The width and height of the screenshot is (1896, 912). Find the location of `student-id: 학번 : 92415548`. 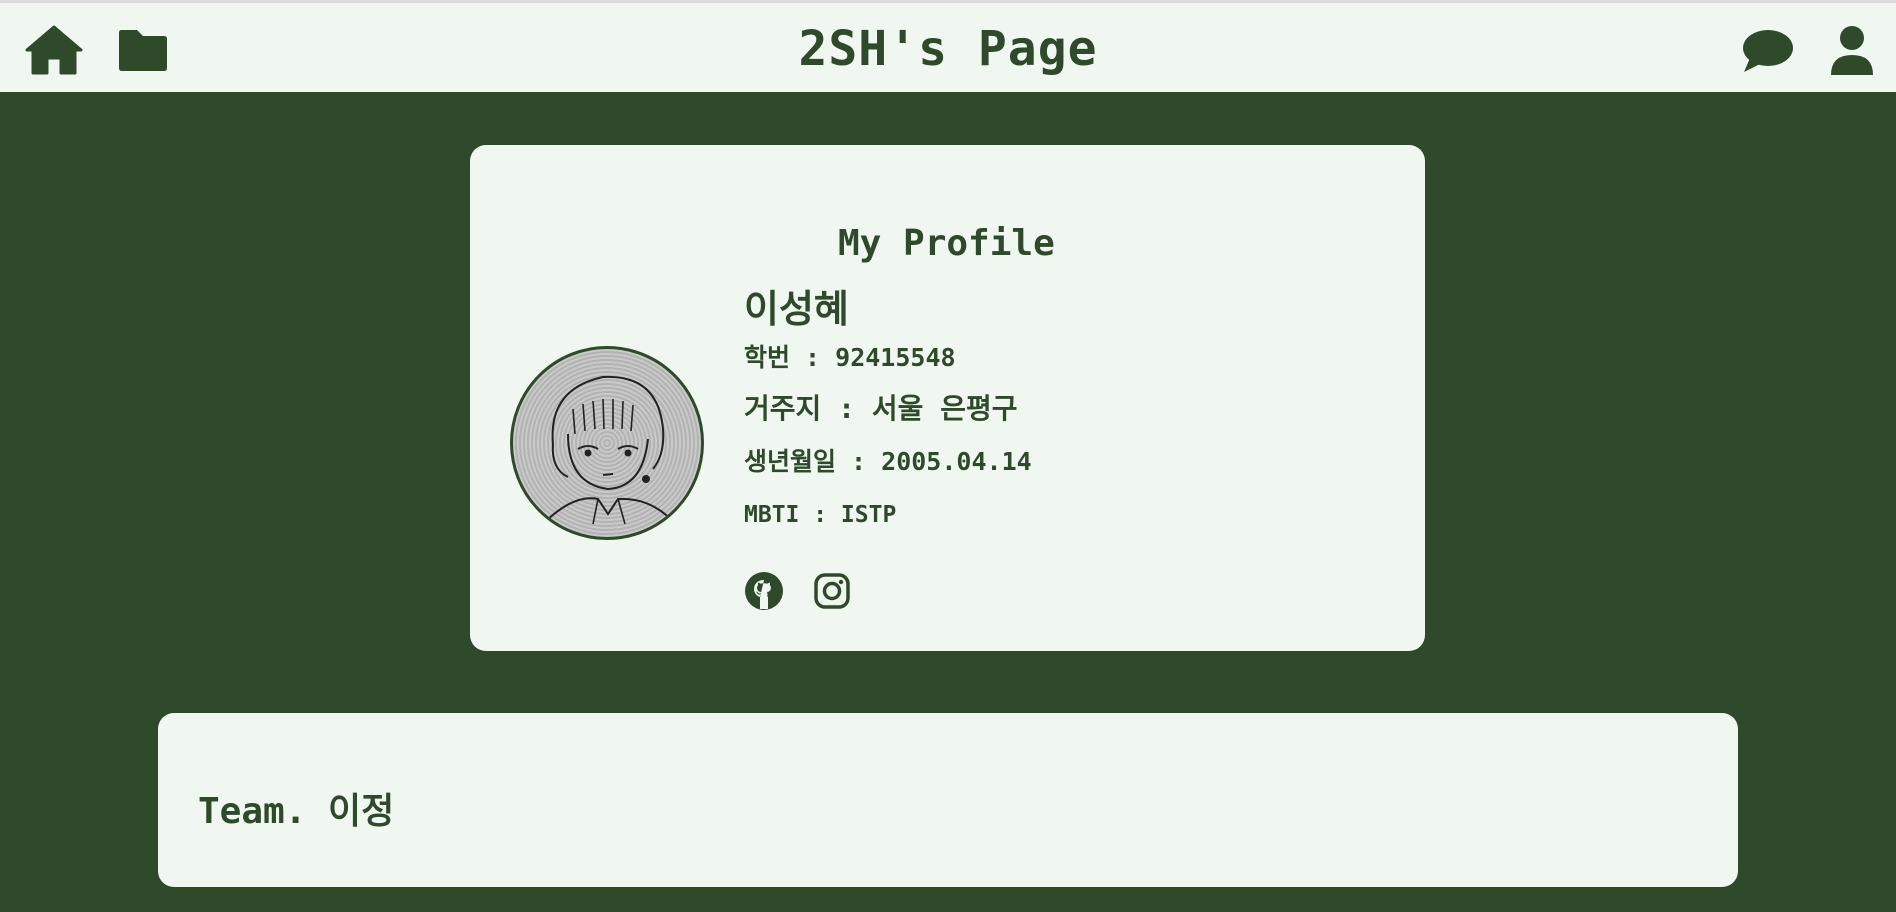

student-id: 학번 : 92415548 is located at coordinates (850, 357).